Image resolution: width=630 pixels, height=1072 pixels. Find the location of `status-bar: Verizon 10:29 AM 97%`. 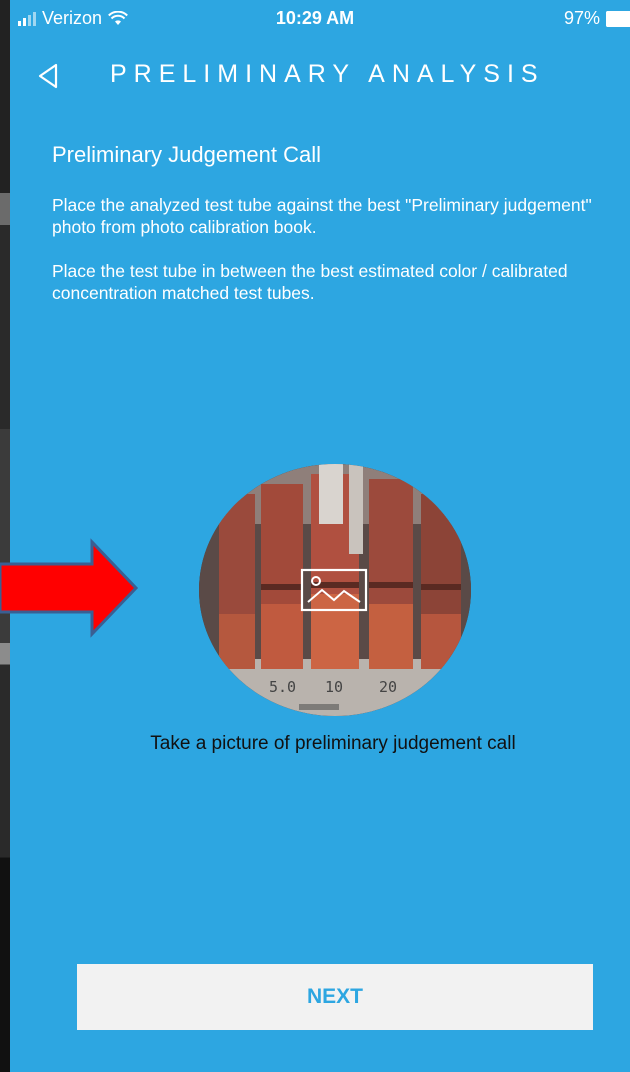

status-bar: Verizon 10:29 AM 97% is located at coordinates (315, 19).